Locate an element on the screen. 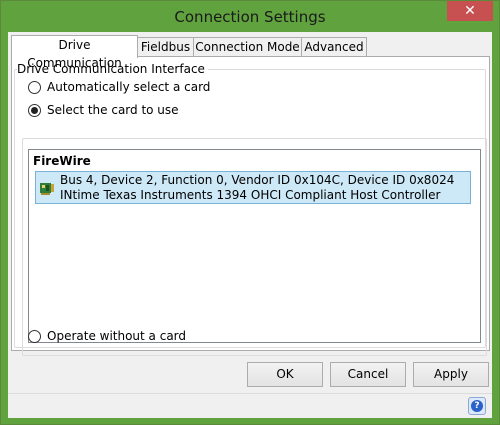 This screenshot has height=425, width=500. radio-auto-select-card: Automatically select a card is located at coordinates (119, 87).